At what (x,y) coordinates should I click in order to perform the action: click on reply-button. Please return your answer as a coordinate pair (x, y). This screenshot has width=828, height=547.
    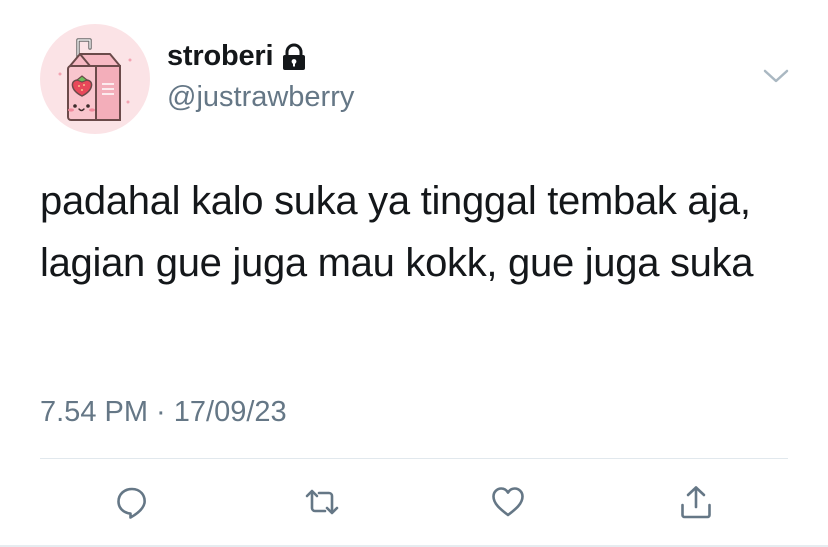
    Looking at the image, I should click on (132, 502).